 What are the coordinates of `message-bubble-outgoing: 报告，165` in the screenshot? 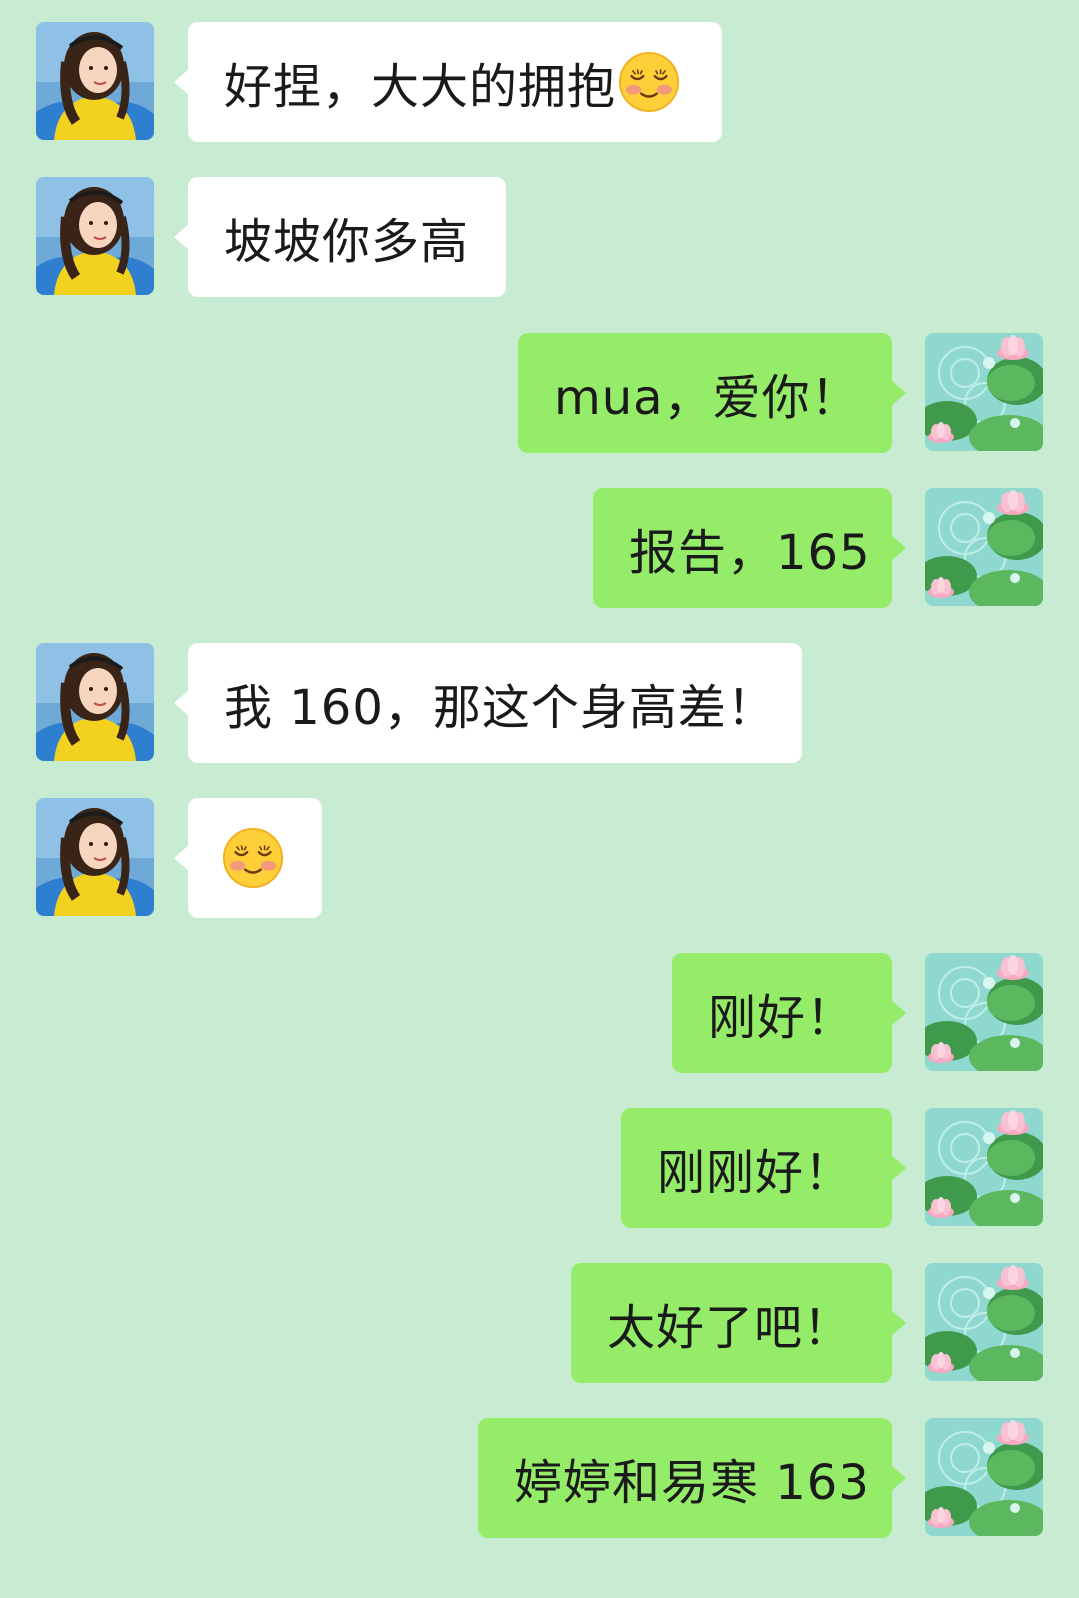 It's located at (749, 548).